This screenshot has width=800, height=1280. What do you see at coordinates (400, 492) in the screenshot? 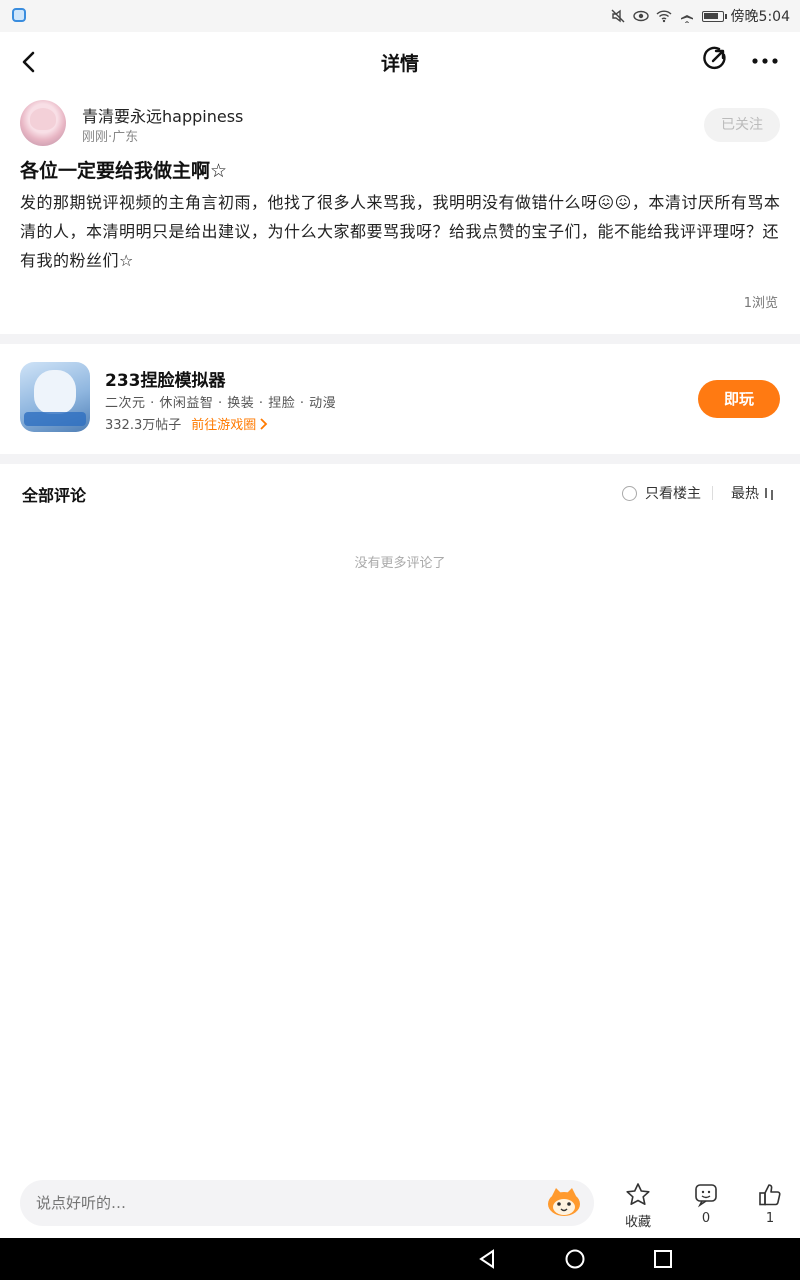
I see `comments-header: 全部评论 只看楼主 最热` at bounding box center [400, 492].